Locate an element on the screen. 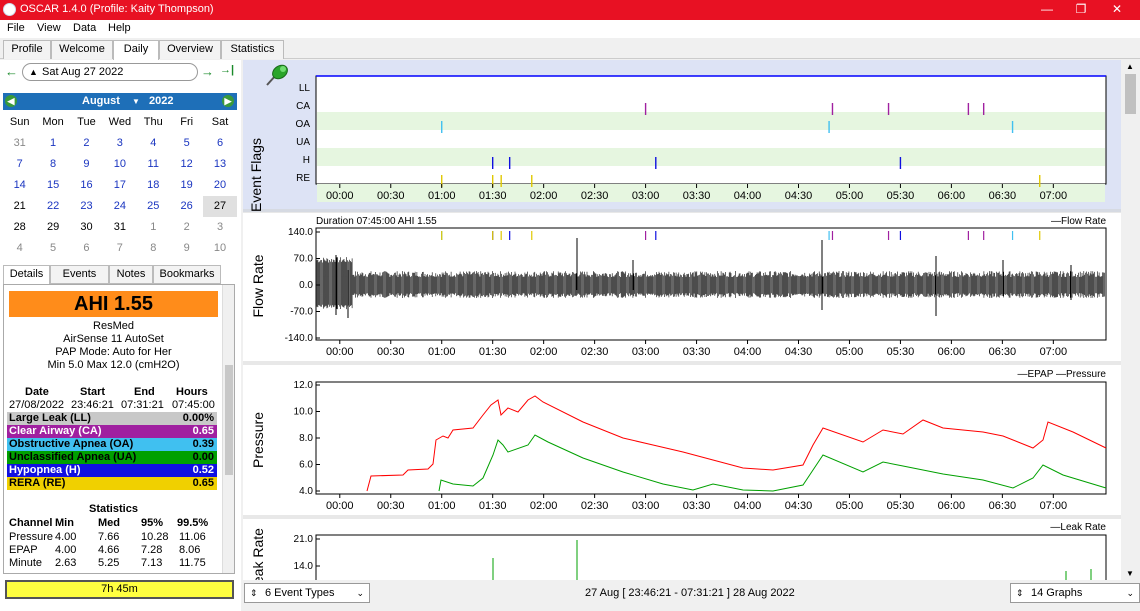 Image resolution: width=1140 pixels, height=611 pixels. calendar-day: 30 is located at coordinates (86, 227).